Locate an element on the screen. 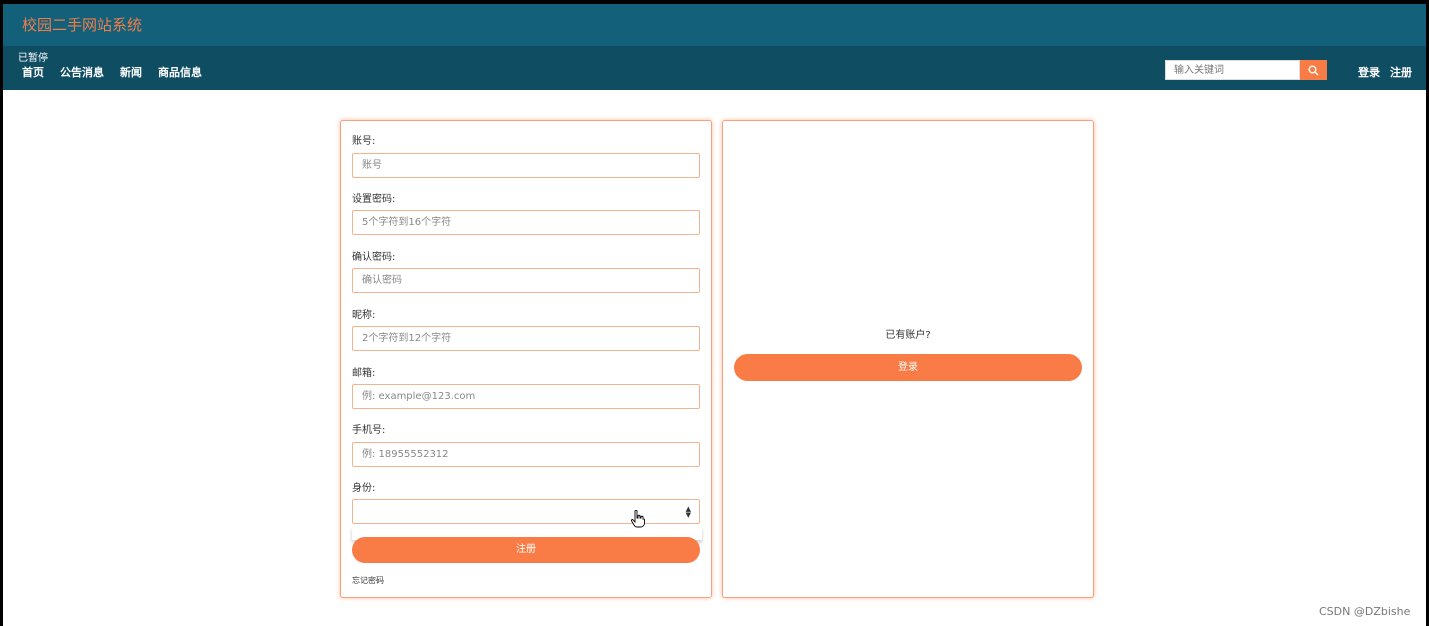 This screenshot has height=626, width=1429. search-icon is located at coordinates (1313, 70).